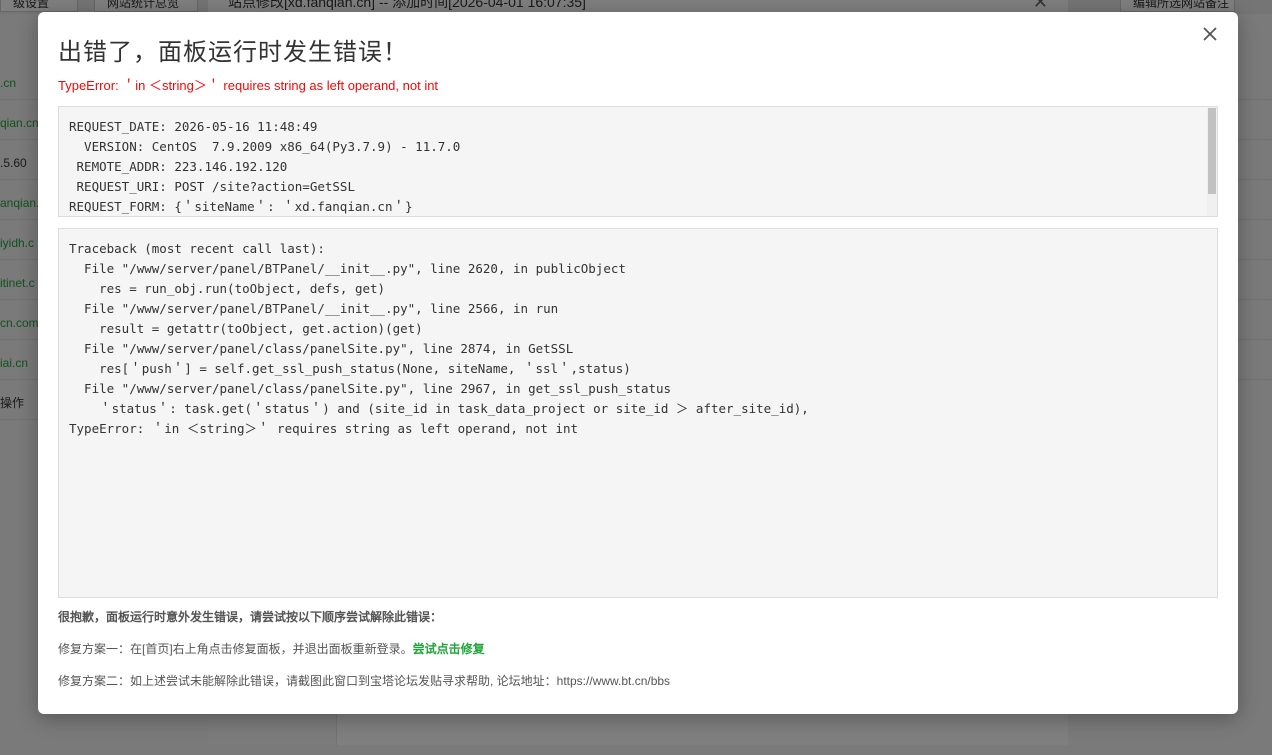 This screenshot has height=755, width=1272. Describe the element at coordinates (212, 186) in the screenshot. I see `request-info-line: REQUEST_URI: POST /site?action=GetSSL` at that location.